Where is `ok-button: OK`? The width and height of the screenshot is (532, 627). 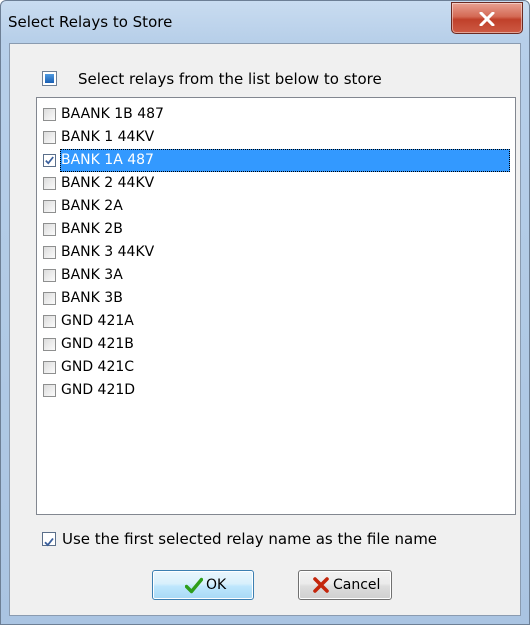
ok-button: OK is located at coordinates (203, 585).